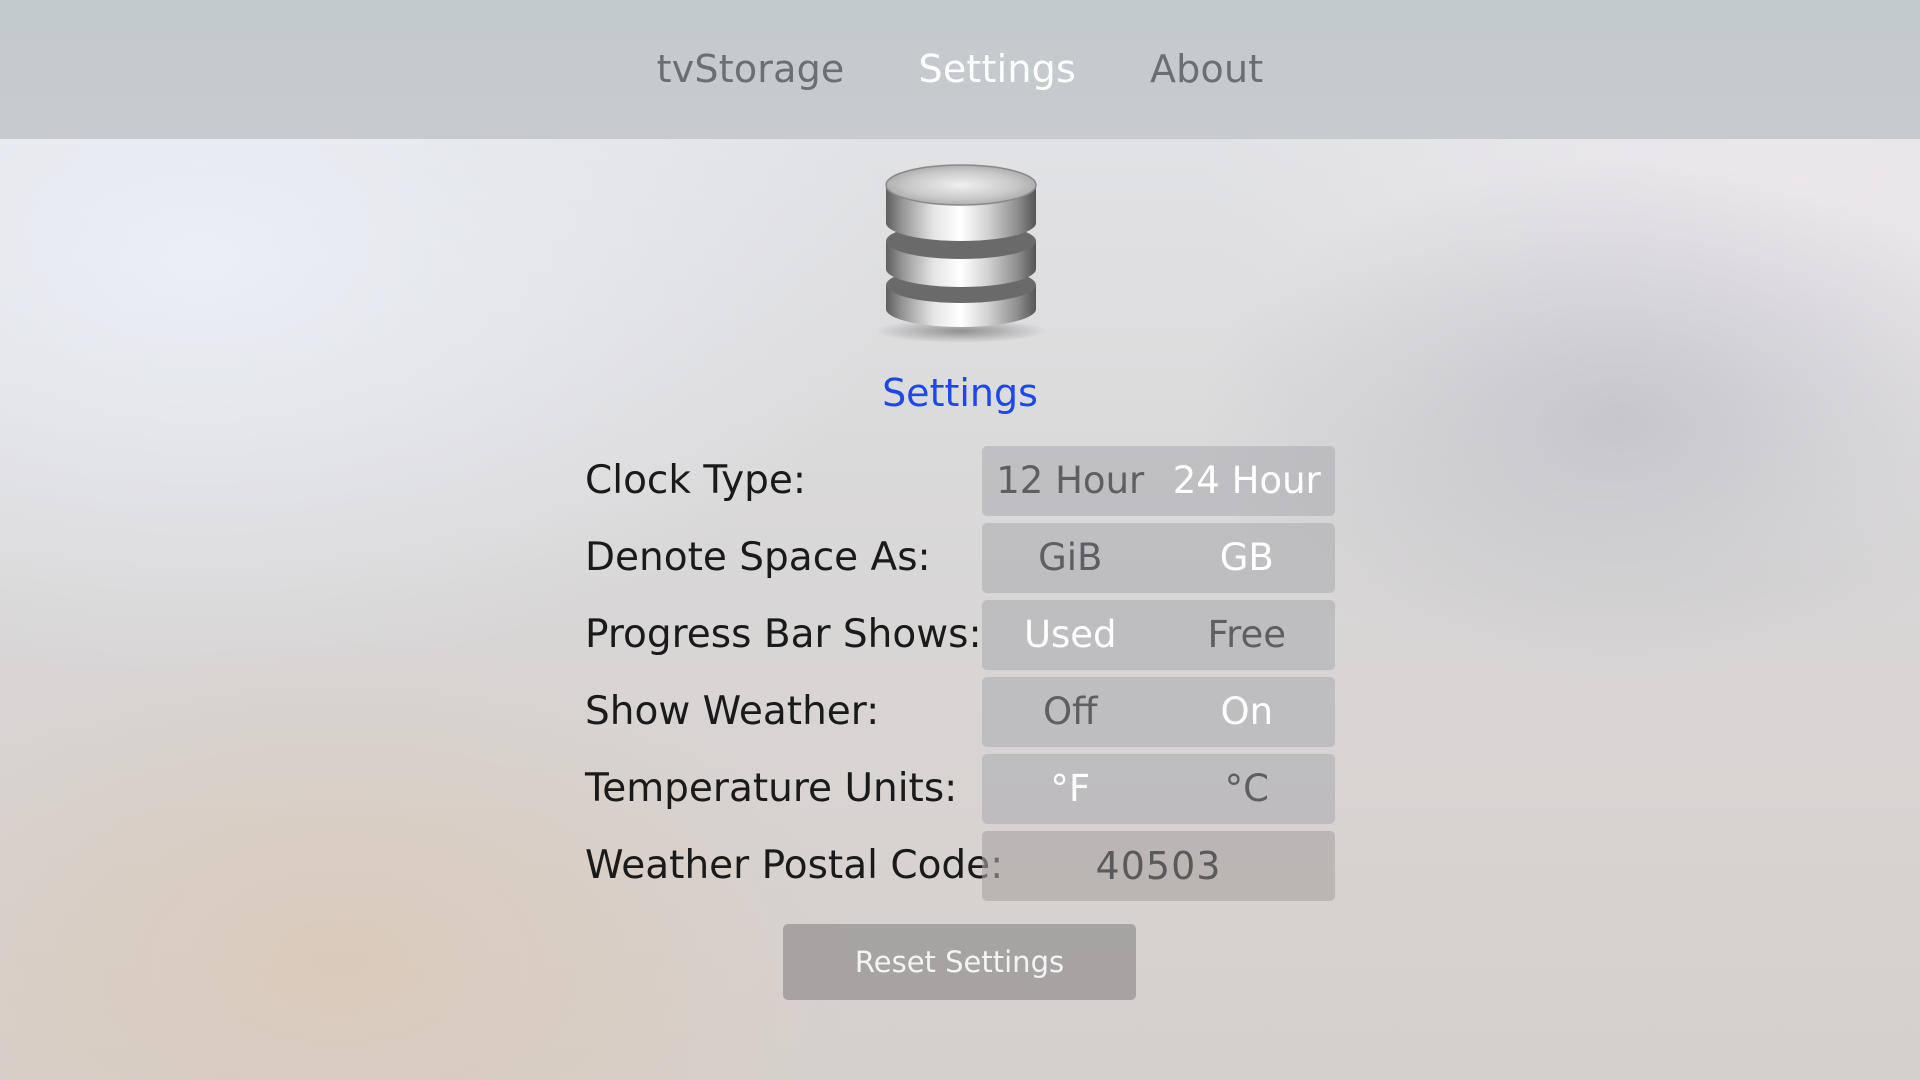  What do you see at coordinates (1247, 481) in the screenshot?
I see `clock-type-option-24-hour: 24 Hour` at bounding box center [1247, 481].